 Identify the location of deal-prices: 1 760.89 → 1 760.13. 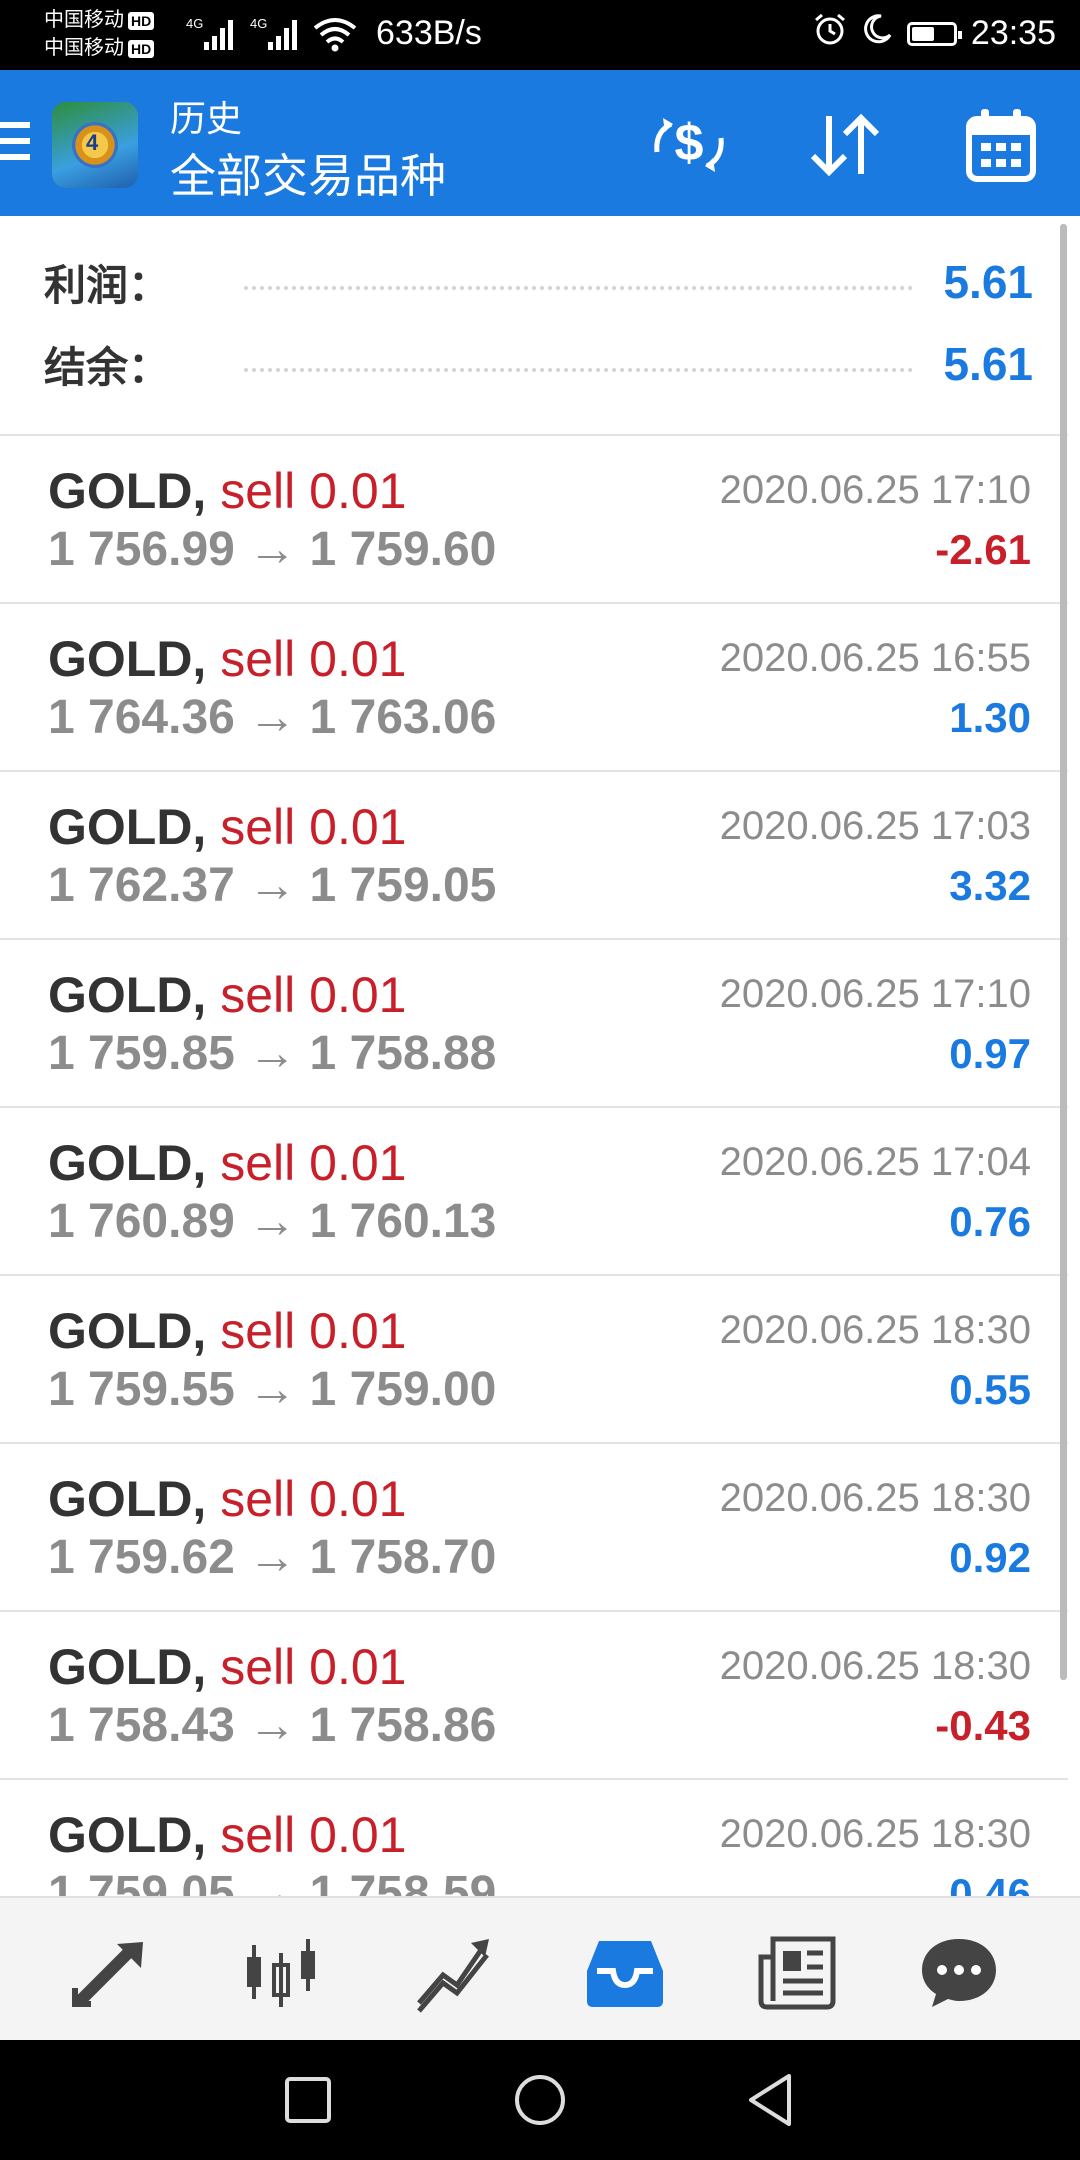
(272, 1221).